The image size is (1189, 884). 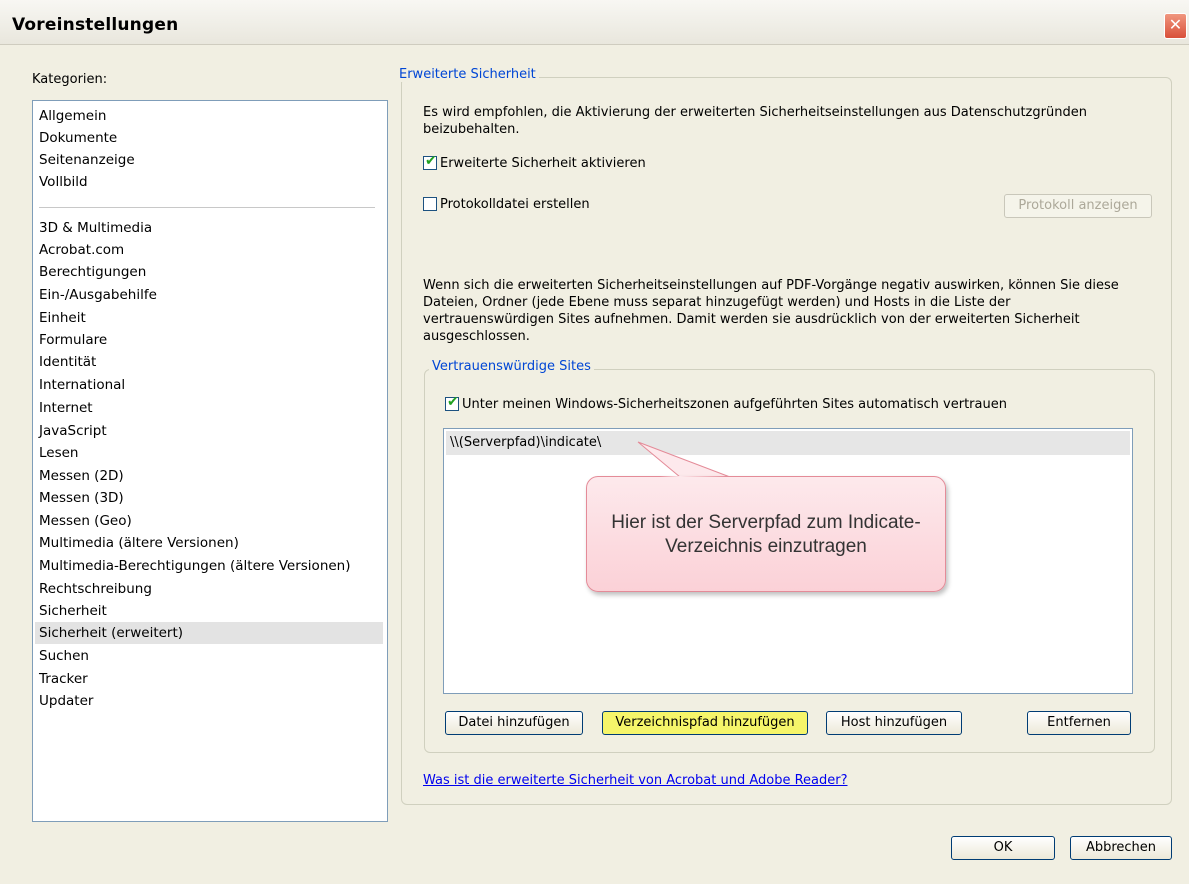 I want to click on category-item-lesen: Lesen, so click(x=209, y=453).